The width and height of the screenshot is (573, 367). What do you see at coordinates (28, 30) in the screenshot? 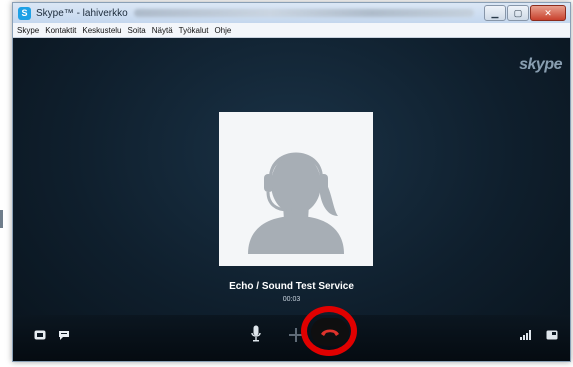
I see `menu-skype: Skype` at bounding box center [28, 30].